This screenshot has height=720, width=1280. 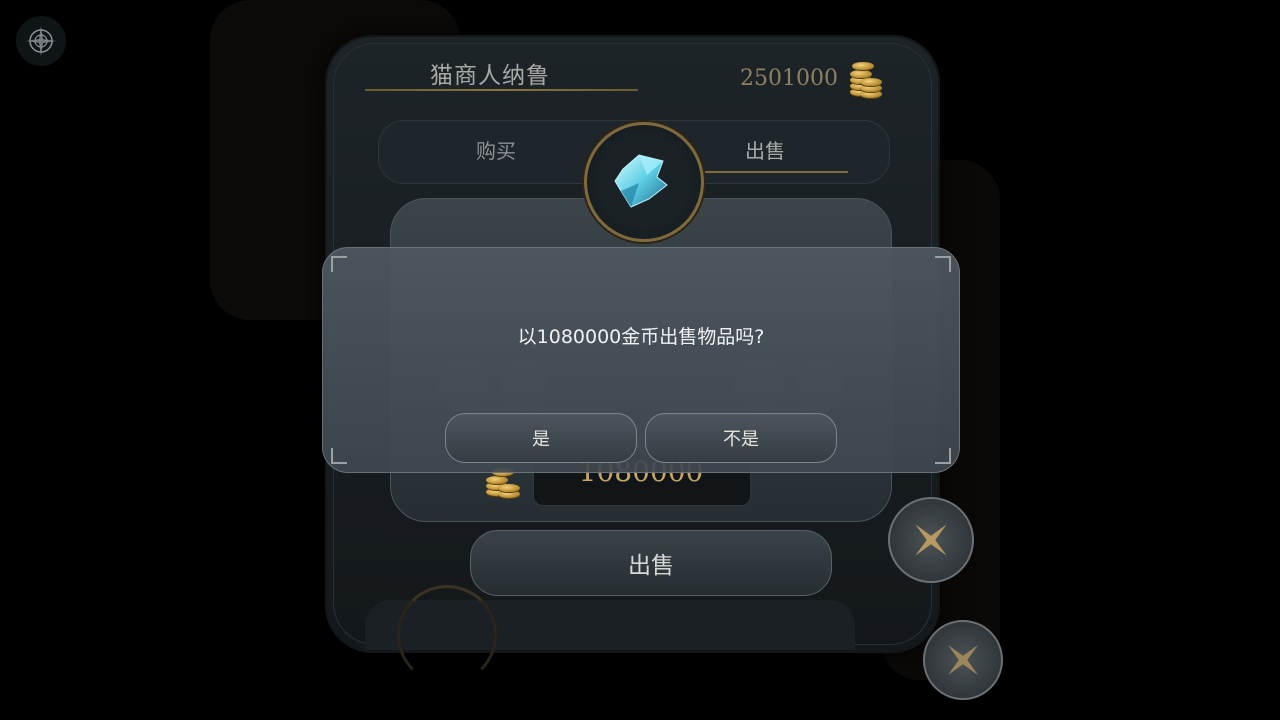 What do you see at coordinates (501, 90) in the screenshot?
I see `title-underline` at bounding box center [501, 90].